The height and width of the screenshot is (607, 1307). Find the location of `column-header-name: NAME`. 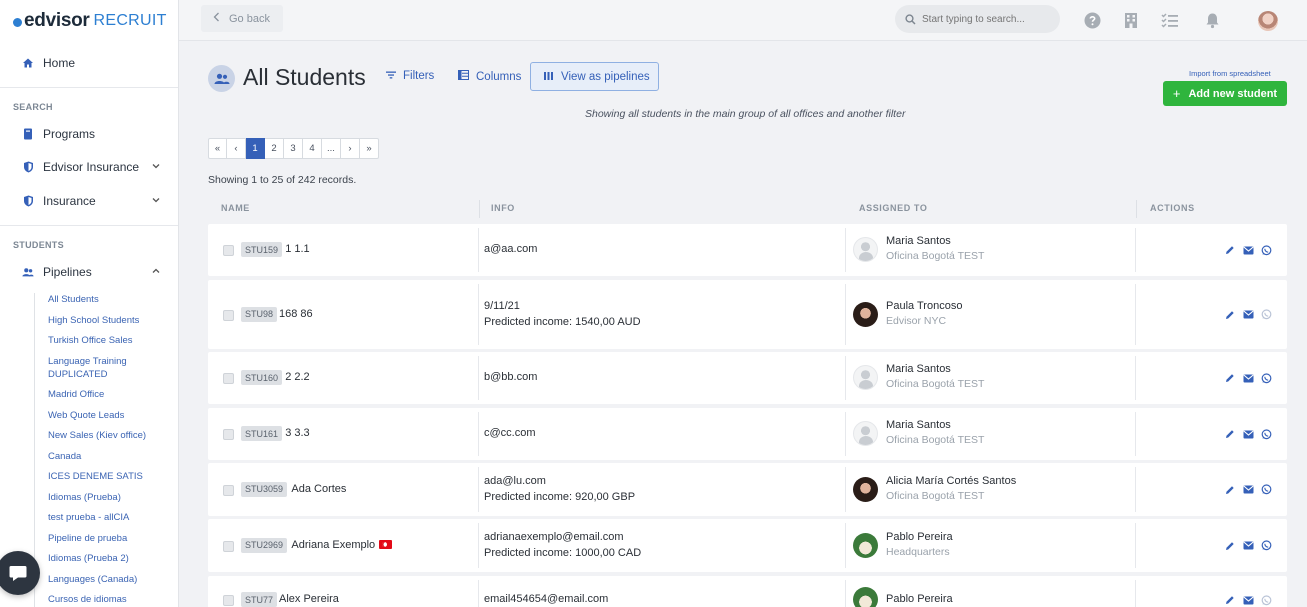

column-header-name: NAME is located at coordinates (235, 208).